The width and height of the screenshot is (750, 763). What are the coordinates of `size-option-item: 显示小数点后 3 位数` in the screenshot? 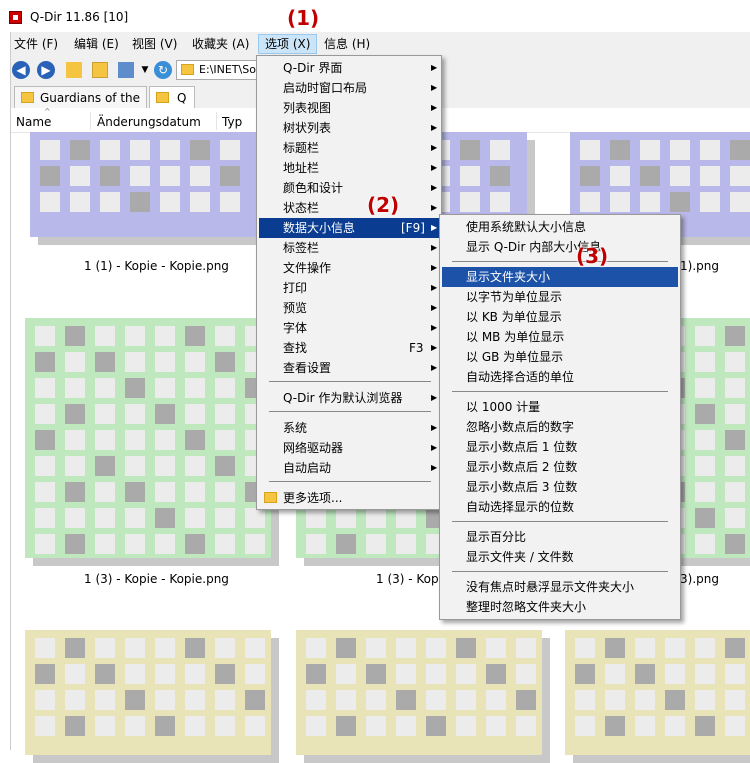 It's located at (560, 487).